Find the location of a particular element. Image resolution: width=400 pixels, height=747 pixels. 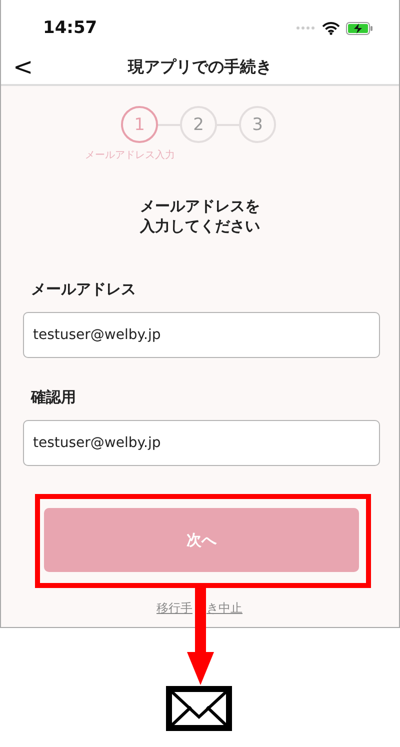

instruction-heading: メールアドレスを is located at coordinates (200, 206).